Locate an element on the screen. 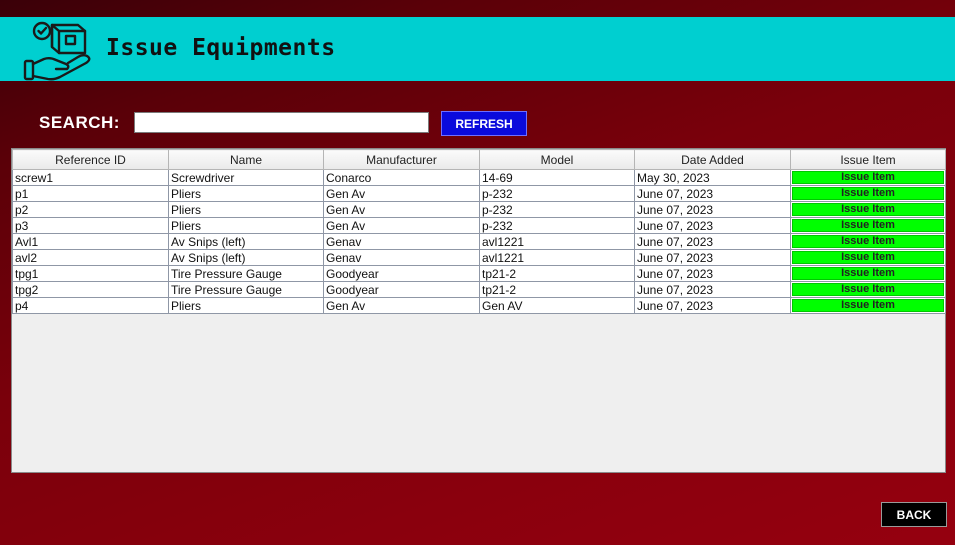 This screenshot has width=955, height=545. cell-date-added: May 30, 2023 is located at coordinates (712, 177).